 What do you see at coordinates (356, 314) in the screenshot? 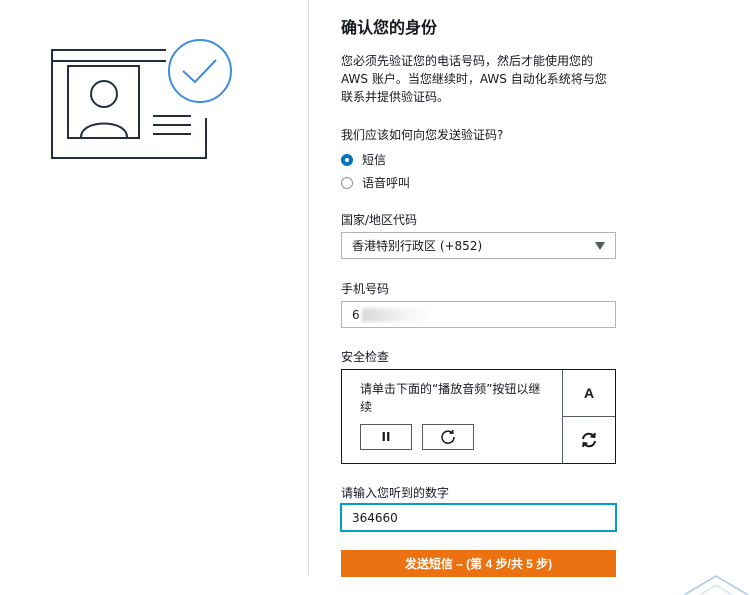
I see `phone-value: 6` at bounding box center [356, 314].